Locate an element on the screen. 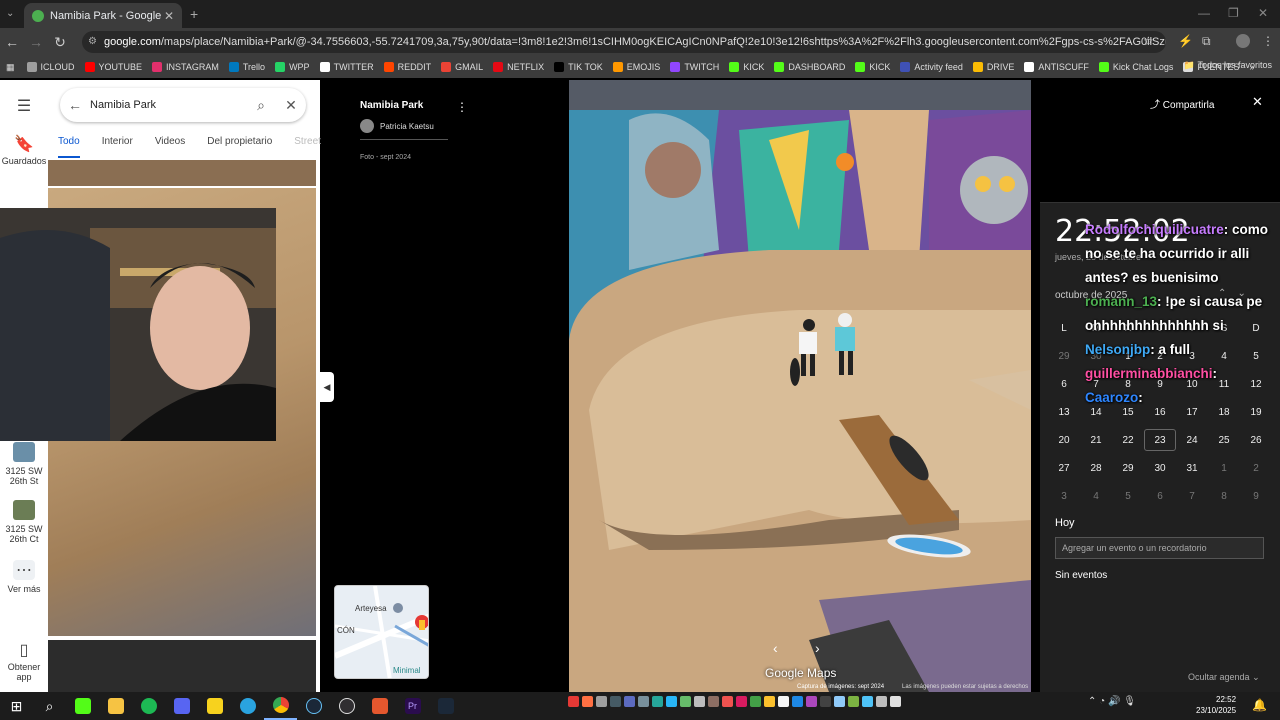 The height and width of the screenshot is (720, 1280). collapse-panel-button: ◀ is located at coordinates (327, 387).